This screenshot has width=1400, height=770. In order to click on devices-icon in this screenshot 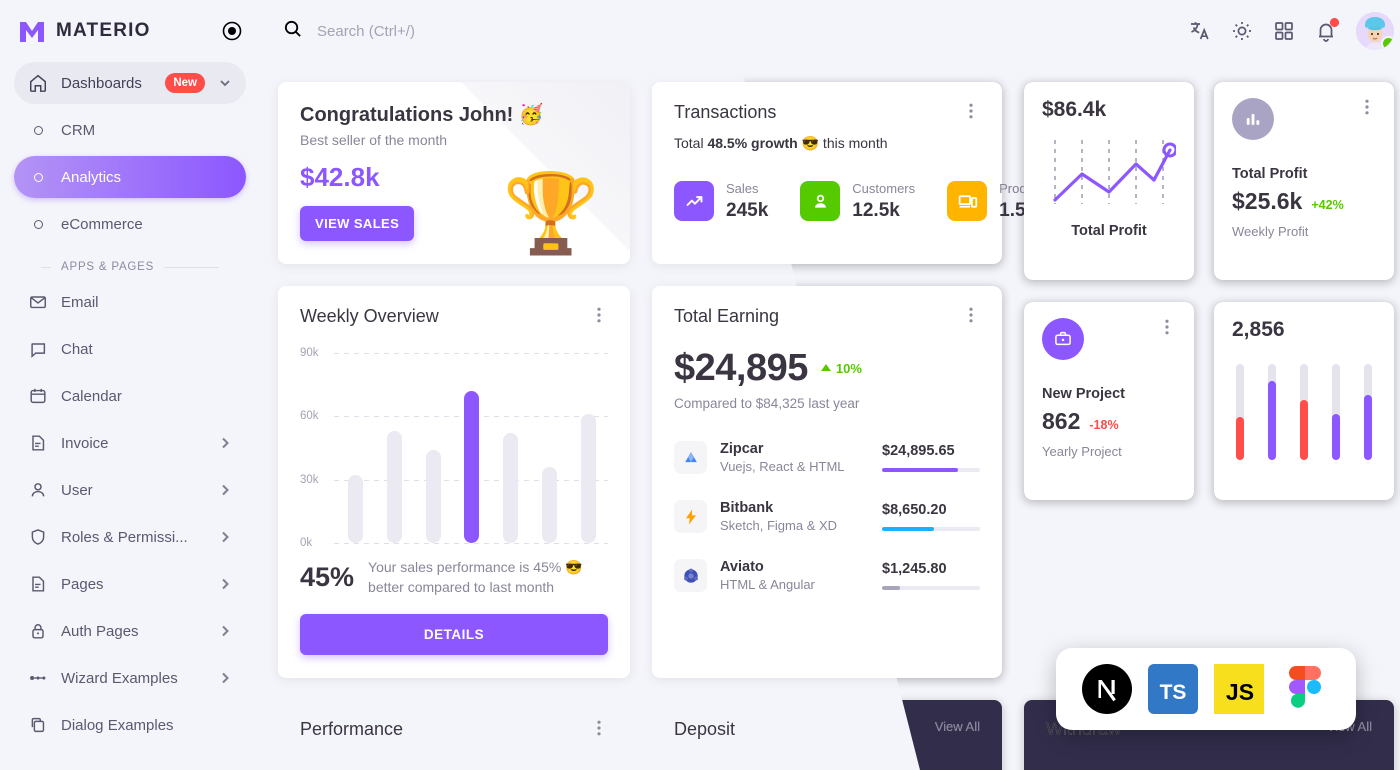, I will do `click(967, 201)`.